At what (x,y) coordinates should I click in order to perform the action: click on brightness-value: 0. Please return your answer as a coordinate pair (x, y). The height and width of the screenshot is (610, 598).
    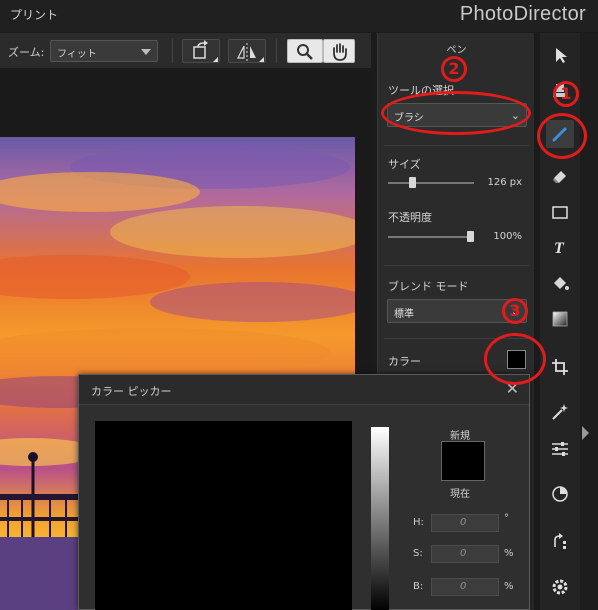
    Looking at the image, I should click on (463, 586).